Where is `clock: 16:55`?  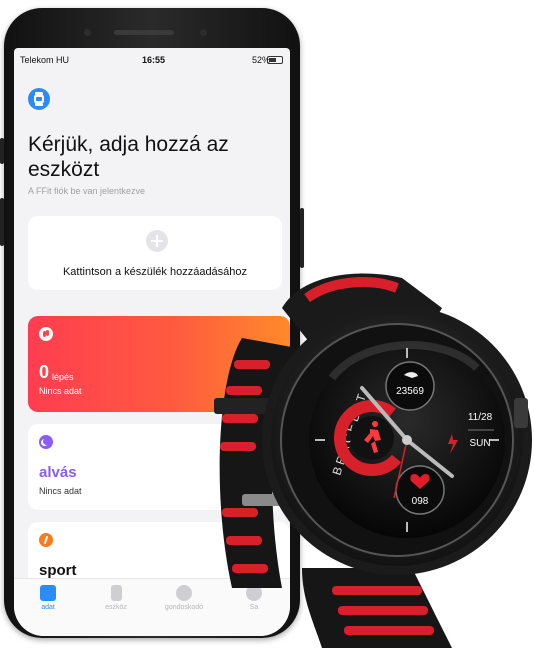
clock: 16:55 is located at coordinates (154, 60).